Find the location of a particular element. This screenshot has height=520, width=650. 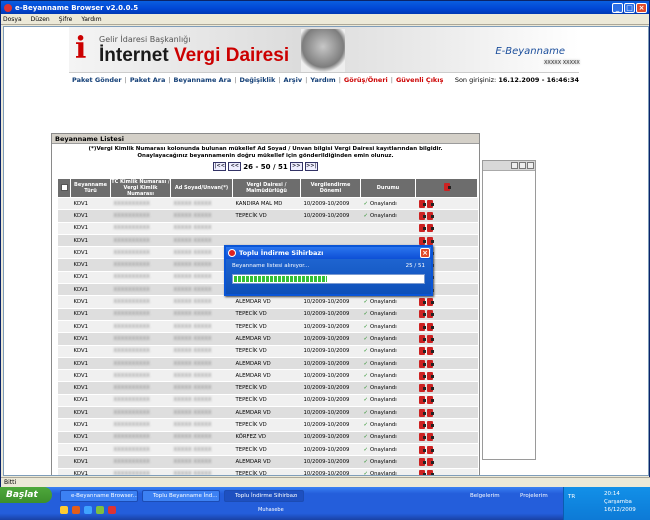

nav-degisiklik: Değişiklik is located at coordinates (257, 80).